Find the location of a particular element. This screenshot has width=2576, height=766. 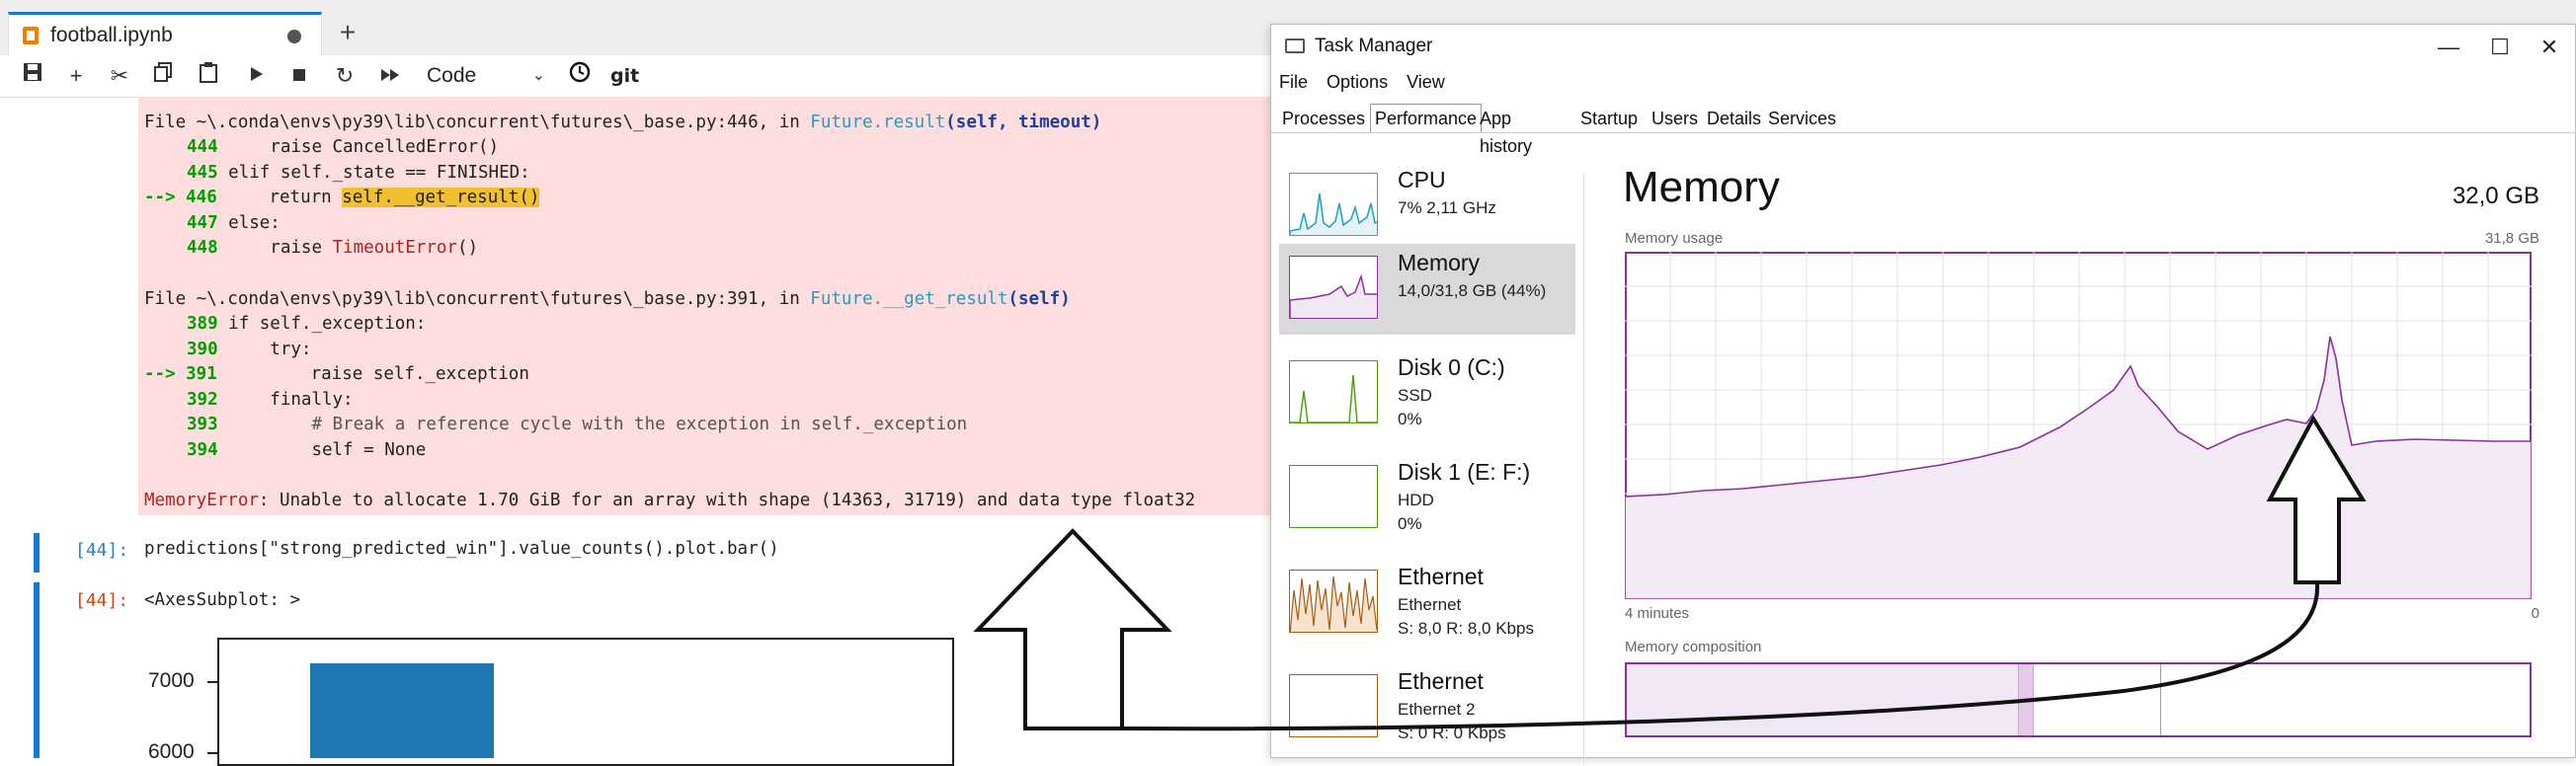

connector-curve-annotation is located at coordinates (1720, 657).